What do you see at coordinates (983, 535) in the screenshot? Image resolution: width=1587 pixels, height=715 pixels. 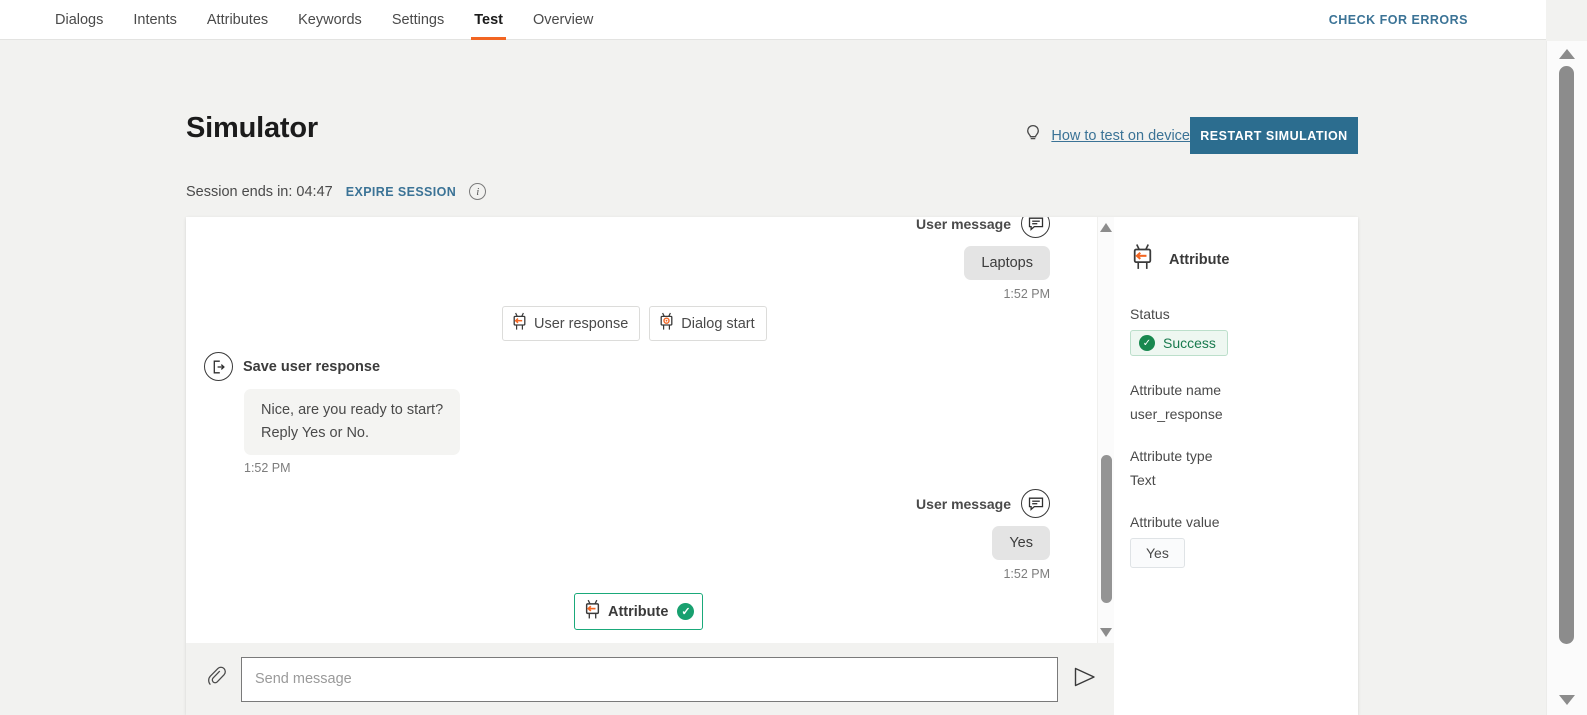 I see `chat-message-user-2: User message Yes 1:52 PM` at bounding box center [983, 535].